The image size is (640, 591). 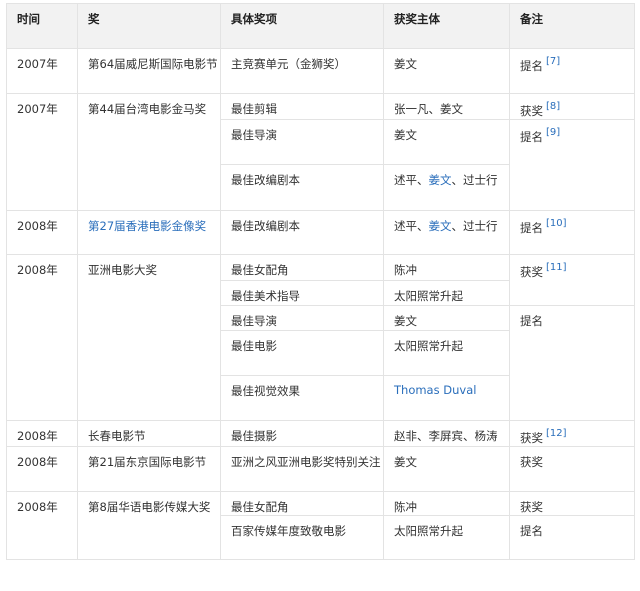 What do you see at coordinates (149, 152) in the screenshot?
I see `award: 第44届台湾电影金马奖` at bounding box center [149, 152].